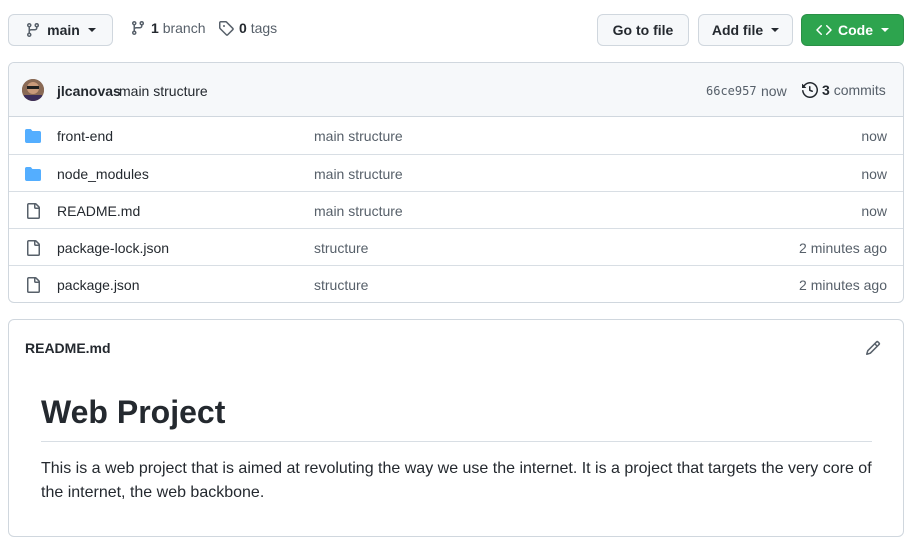 The height and width of the screenshot is (555, 915). I want to click on commit-text: commits, so click(859, 90).